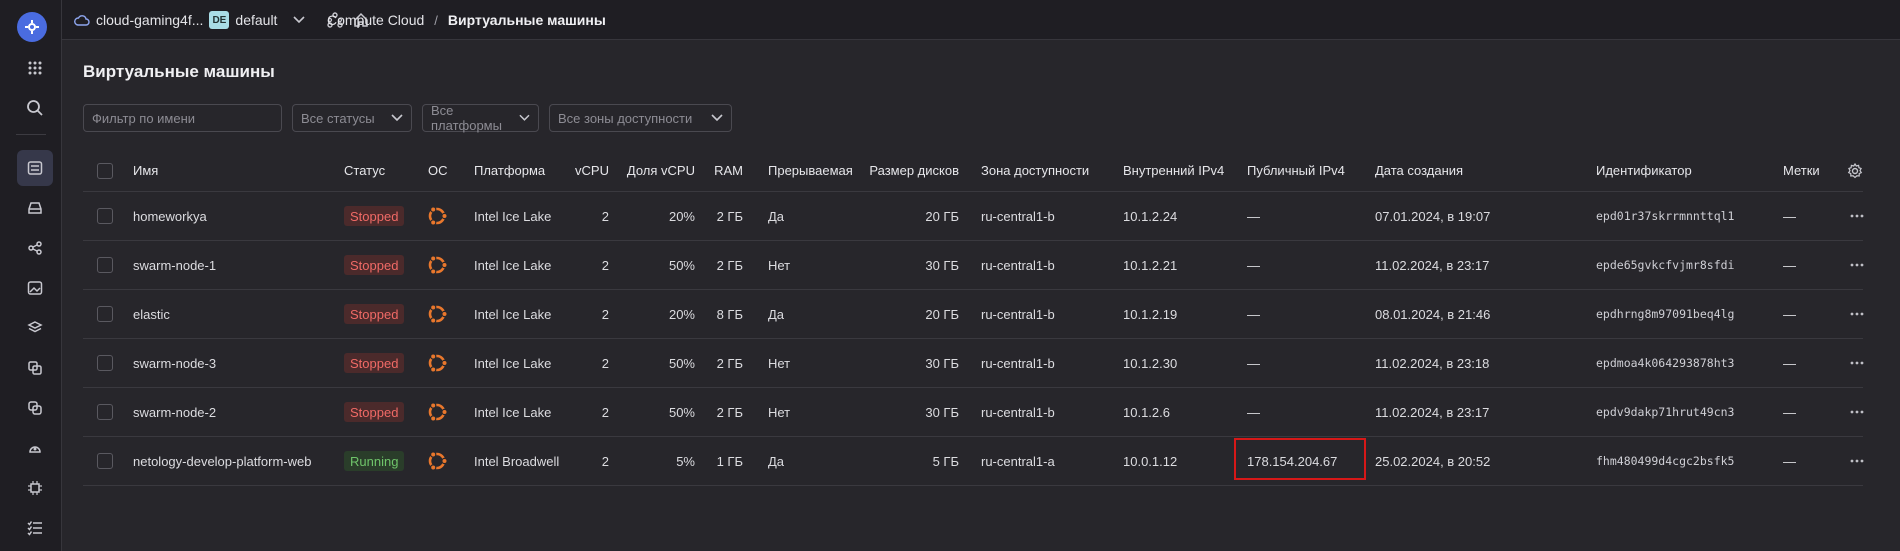 The width and height of the screenshot is (1900, 551). Describe the element at coordinates (1801, 170) in the screenshot. I see `col-labels: Метки` at that location.